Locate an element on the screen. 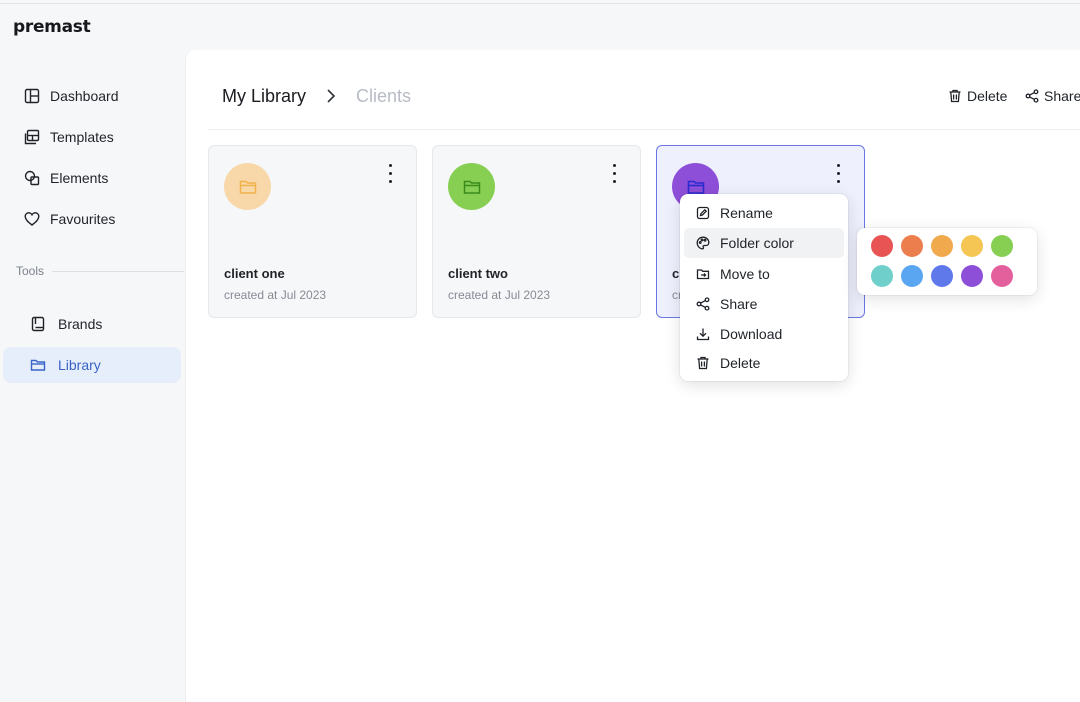 This screenshot has width=1080, height=702. top-border is located at coordinates (540, 3).